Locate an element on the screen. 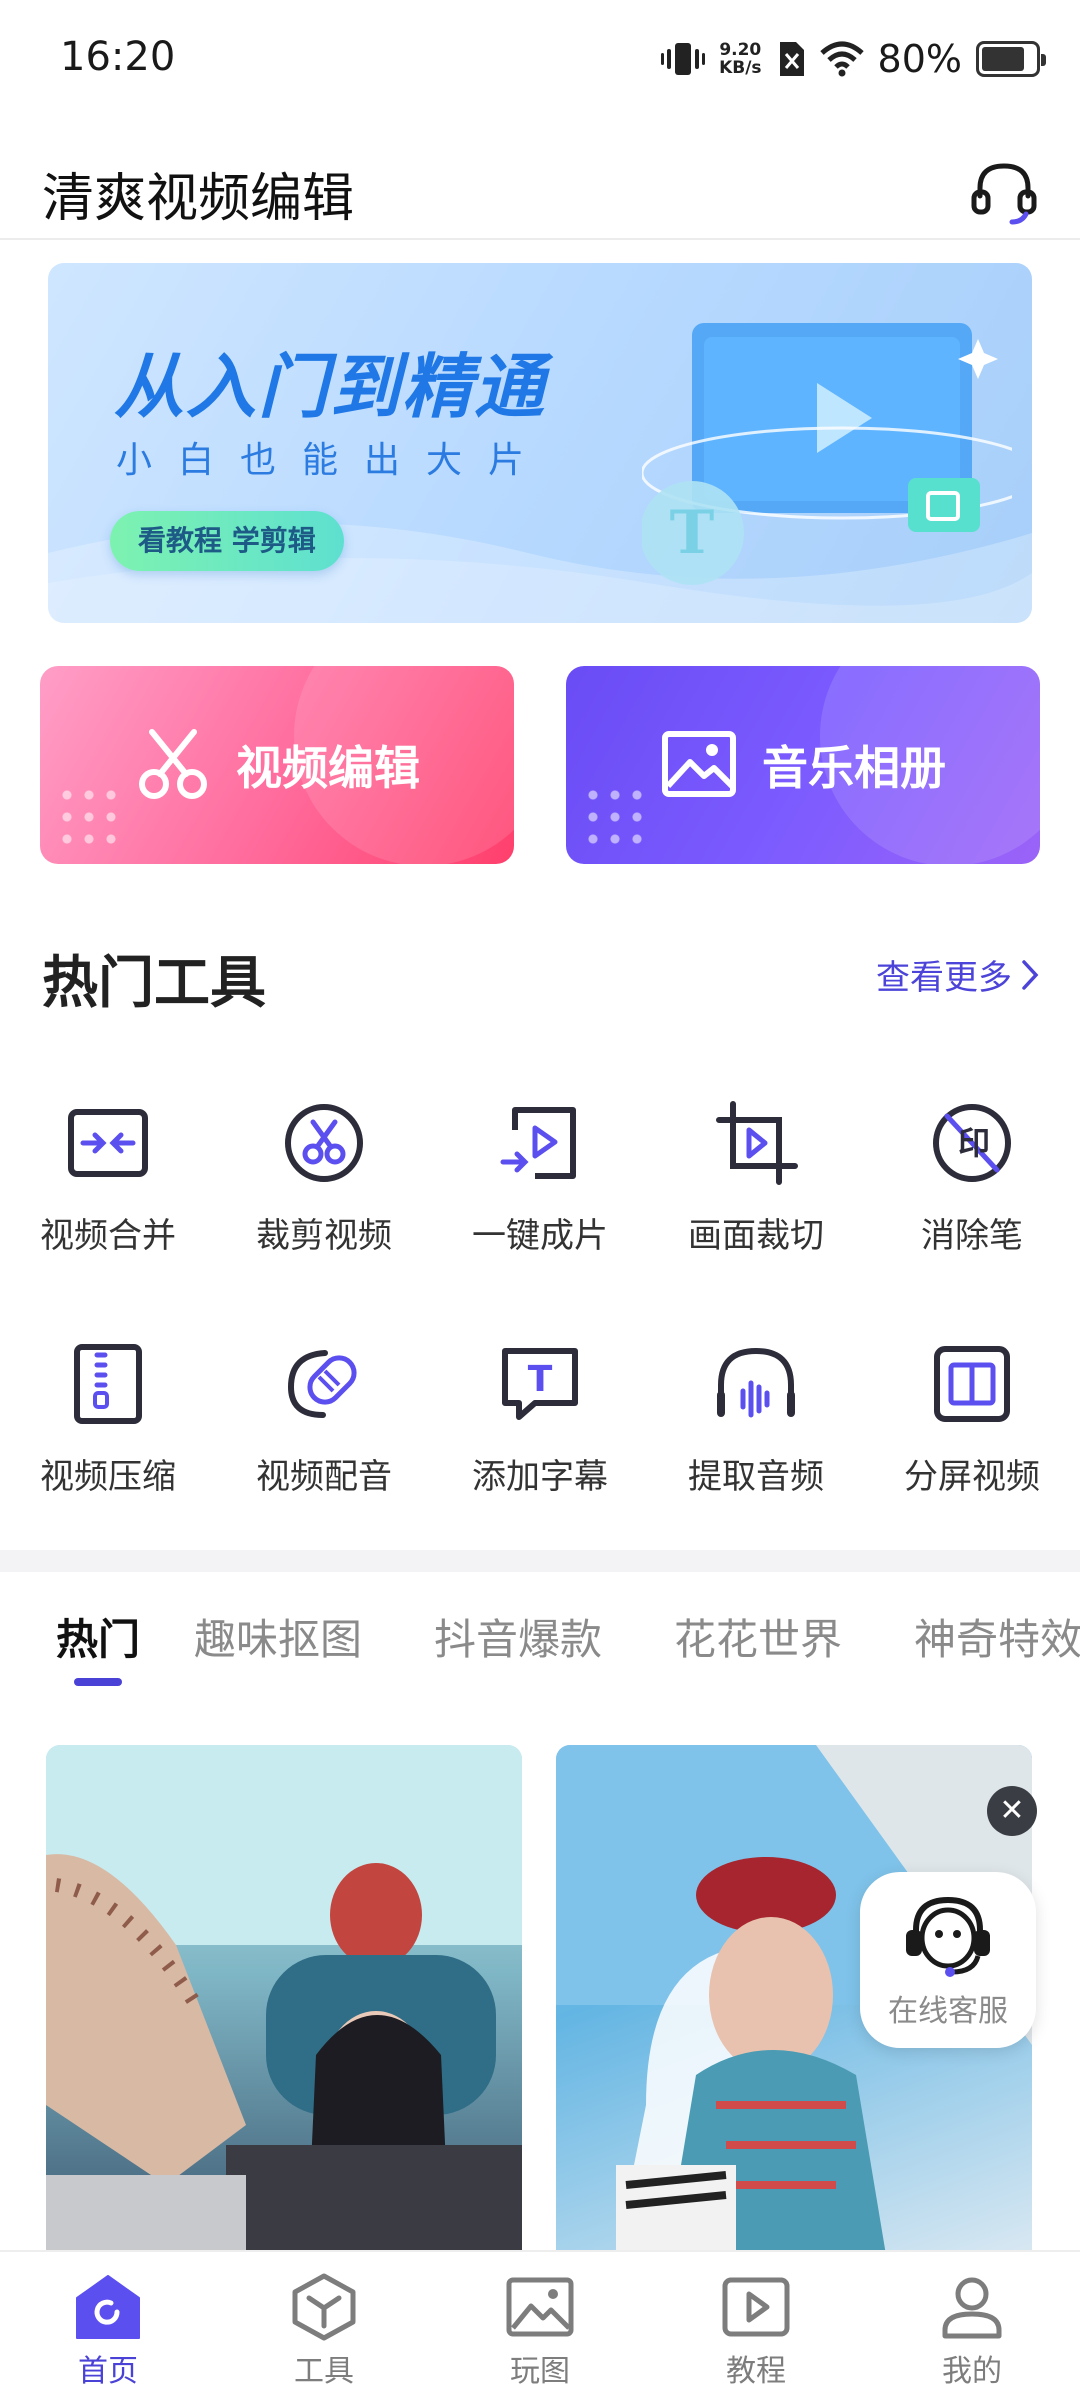 This screenshot has width=1080, height=2400. video-edit-card: 视频编辑 is located at coordinates (277, 765).